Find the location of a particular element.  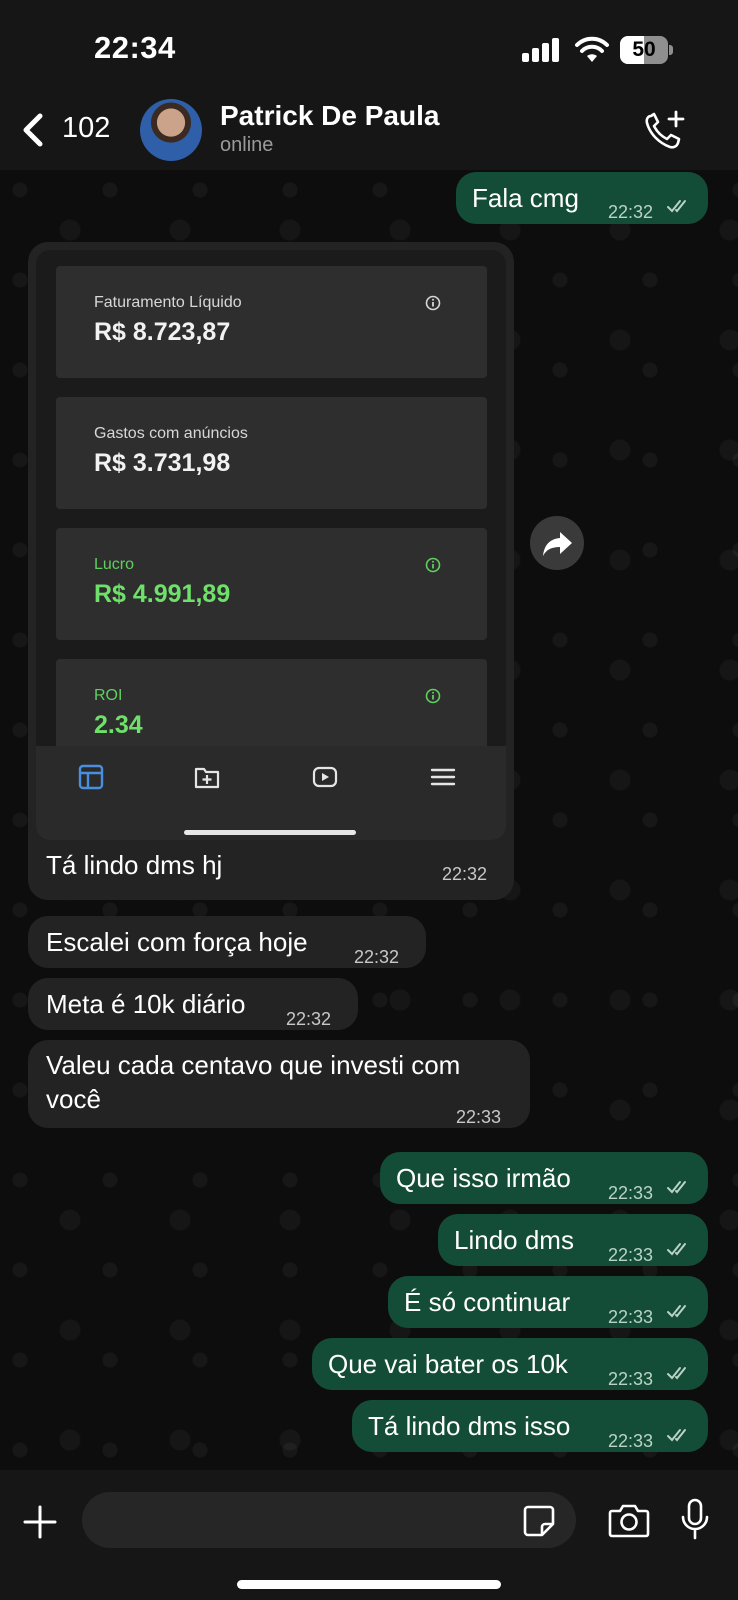

input-bar is located at coordinates (369, 1535).